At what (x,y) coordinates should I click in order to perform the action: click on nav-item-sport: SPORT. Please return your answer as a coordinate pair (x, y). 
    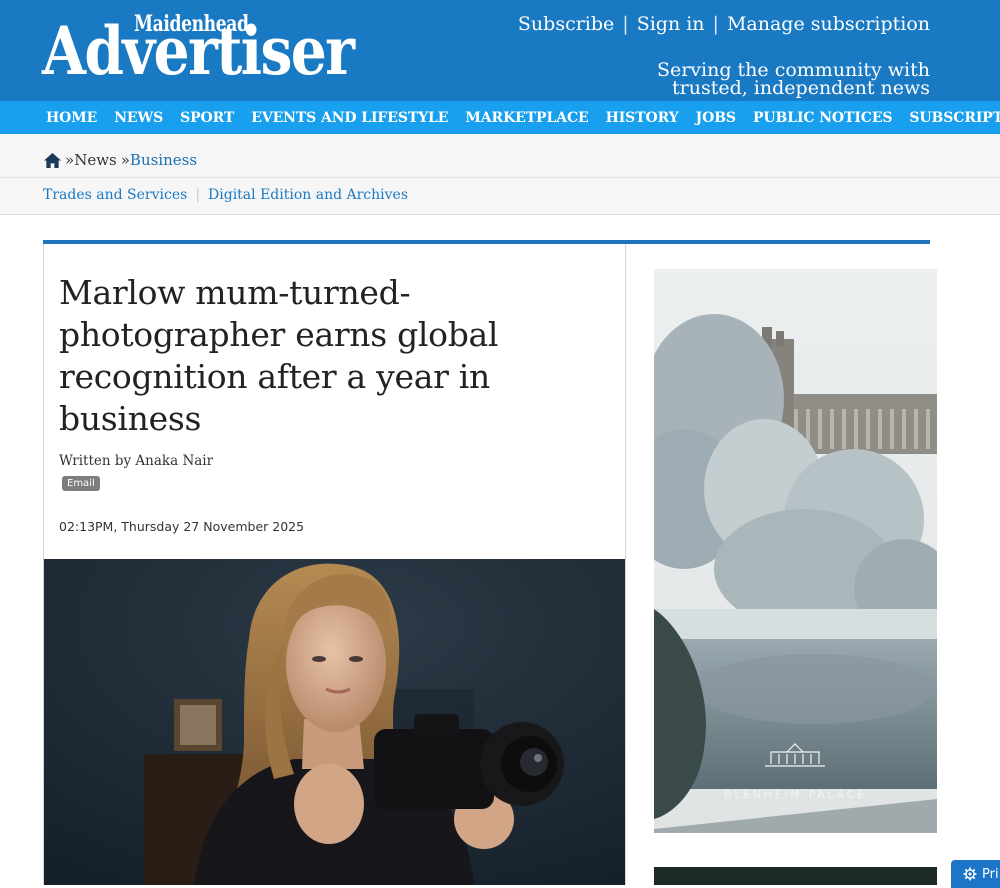
    Looking at the image, I should click on (207, 118).